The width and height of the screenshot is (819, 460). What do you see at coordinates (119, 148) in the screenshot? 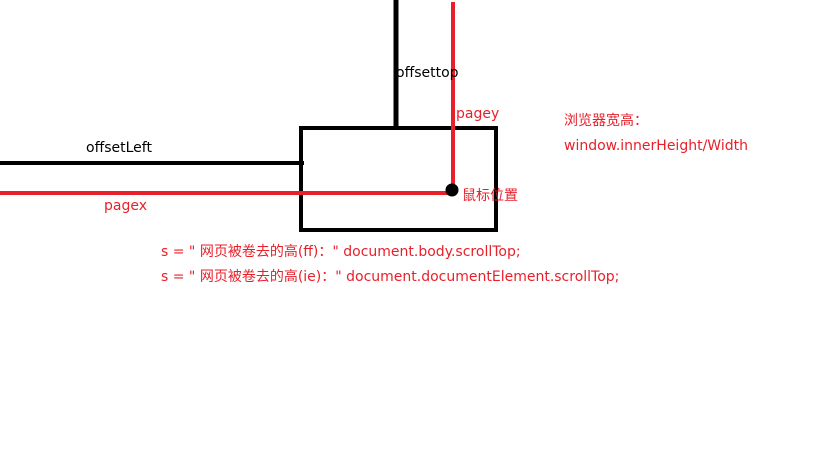
I see `offset-left-label: offsetLeft` at bounding box center [119, 148].